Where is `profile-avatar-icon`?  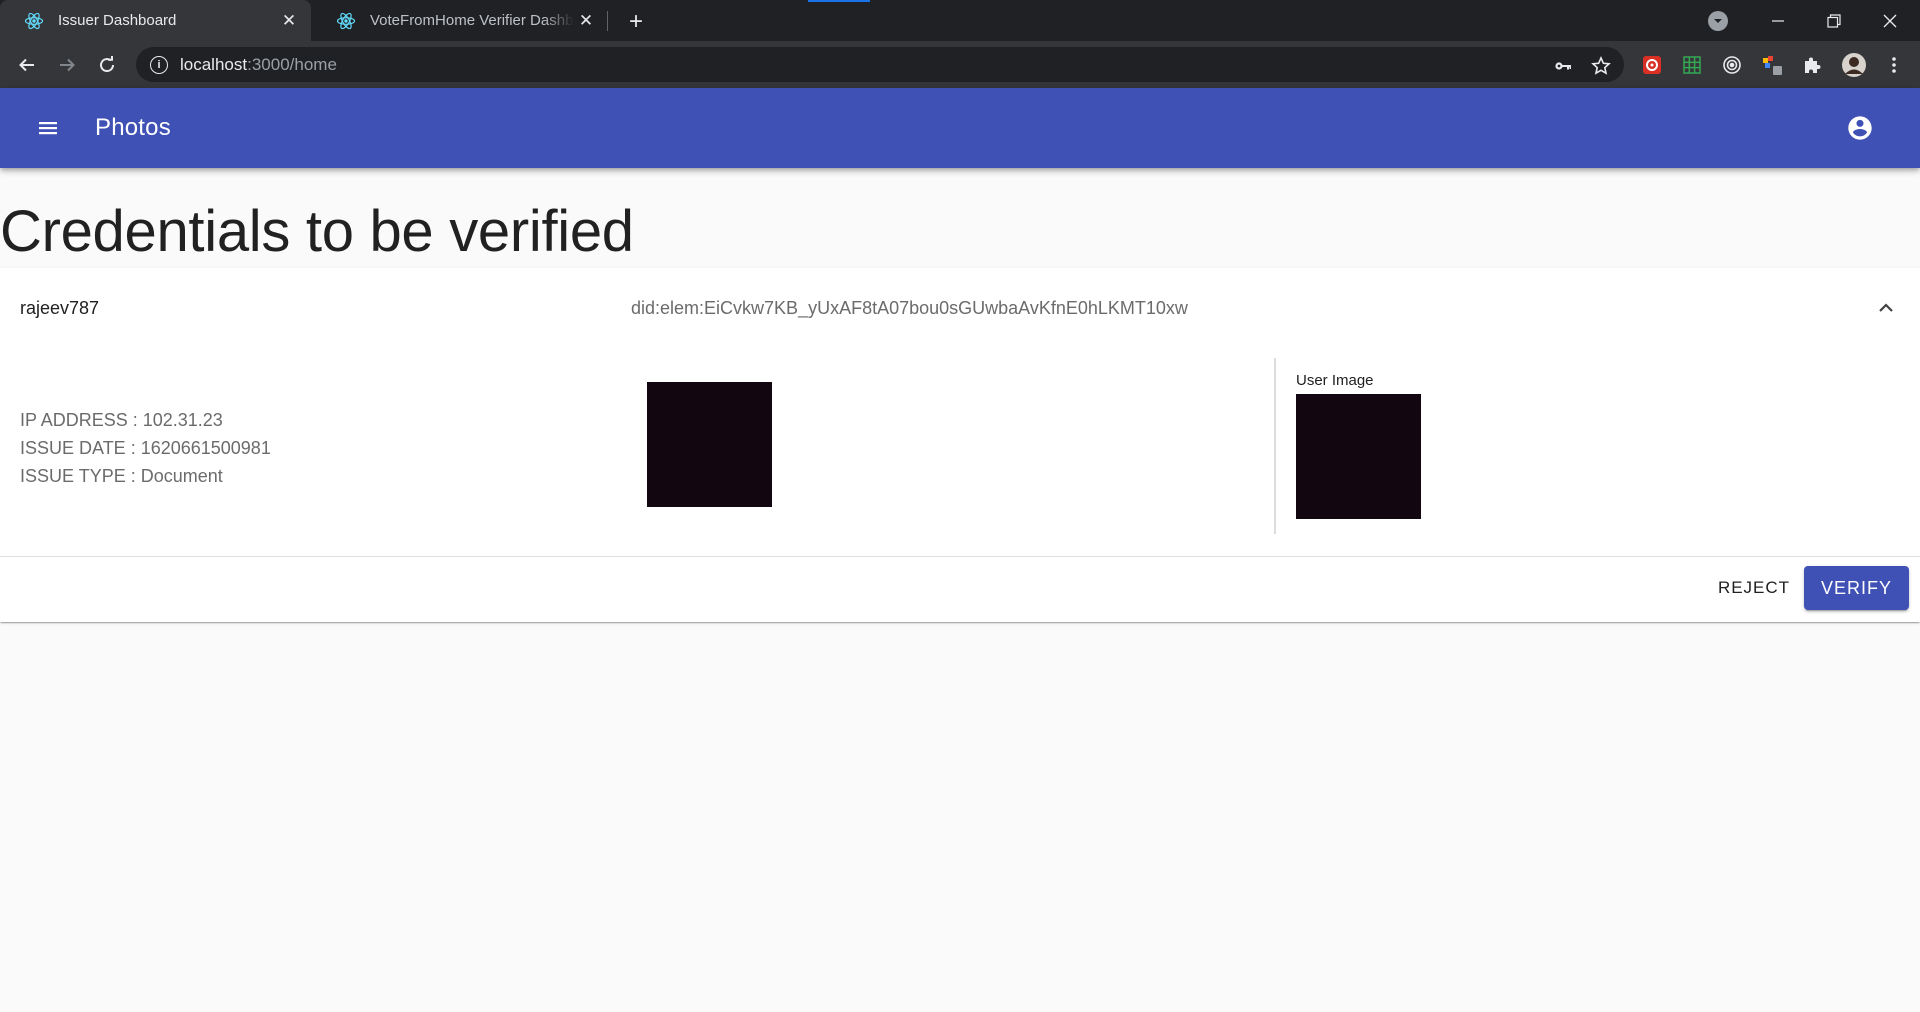
profile-avatar-icon is located at coordinates (1854, 65).